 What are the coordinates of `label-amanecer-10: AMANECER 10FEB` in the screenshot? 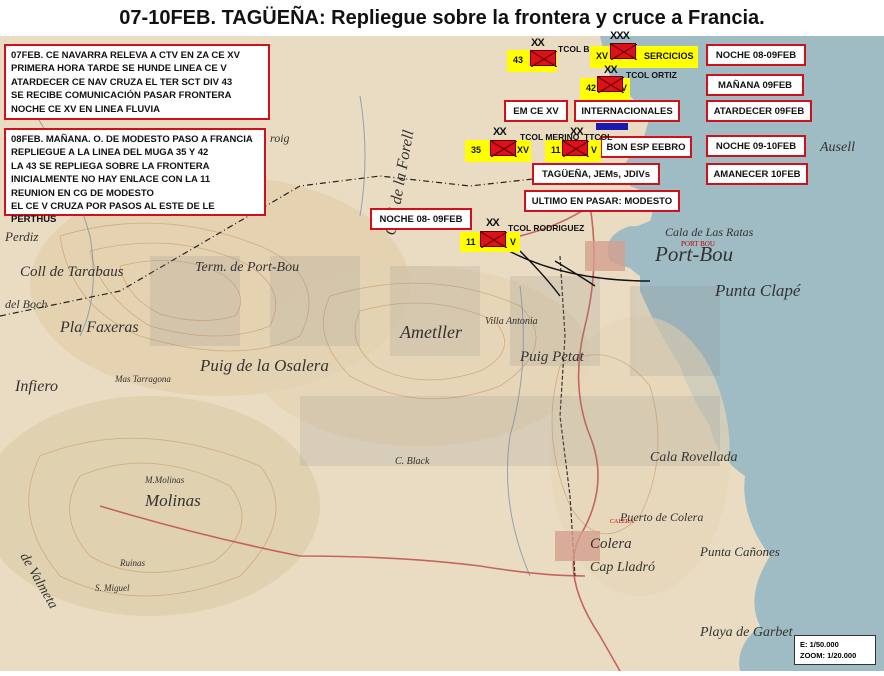 It's located at (757, 174).